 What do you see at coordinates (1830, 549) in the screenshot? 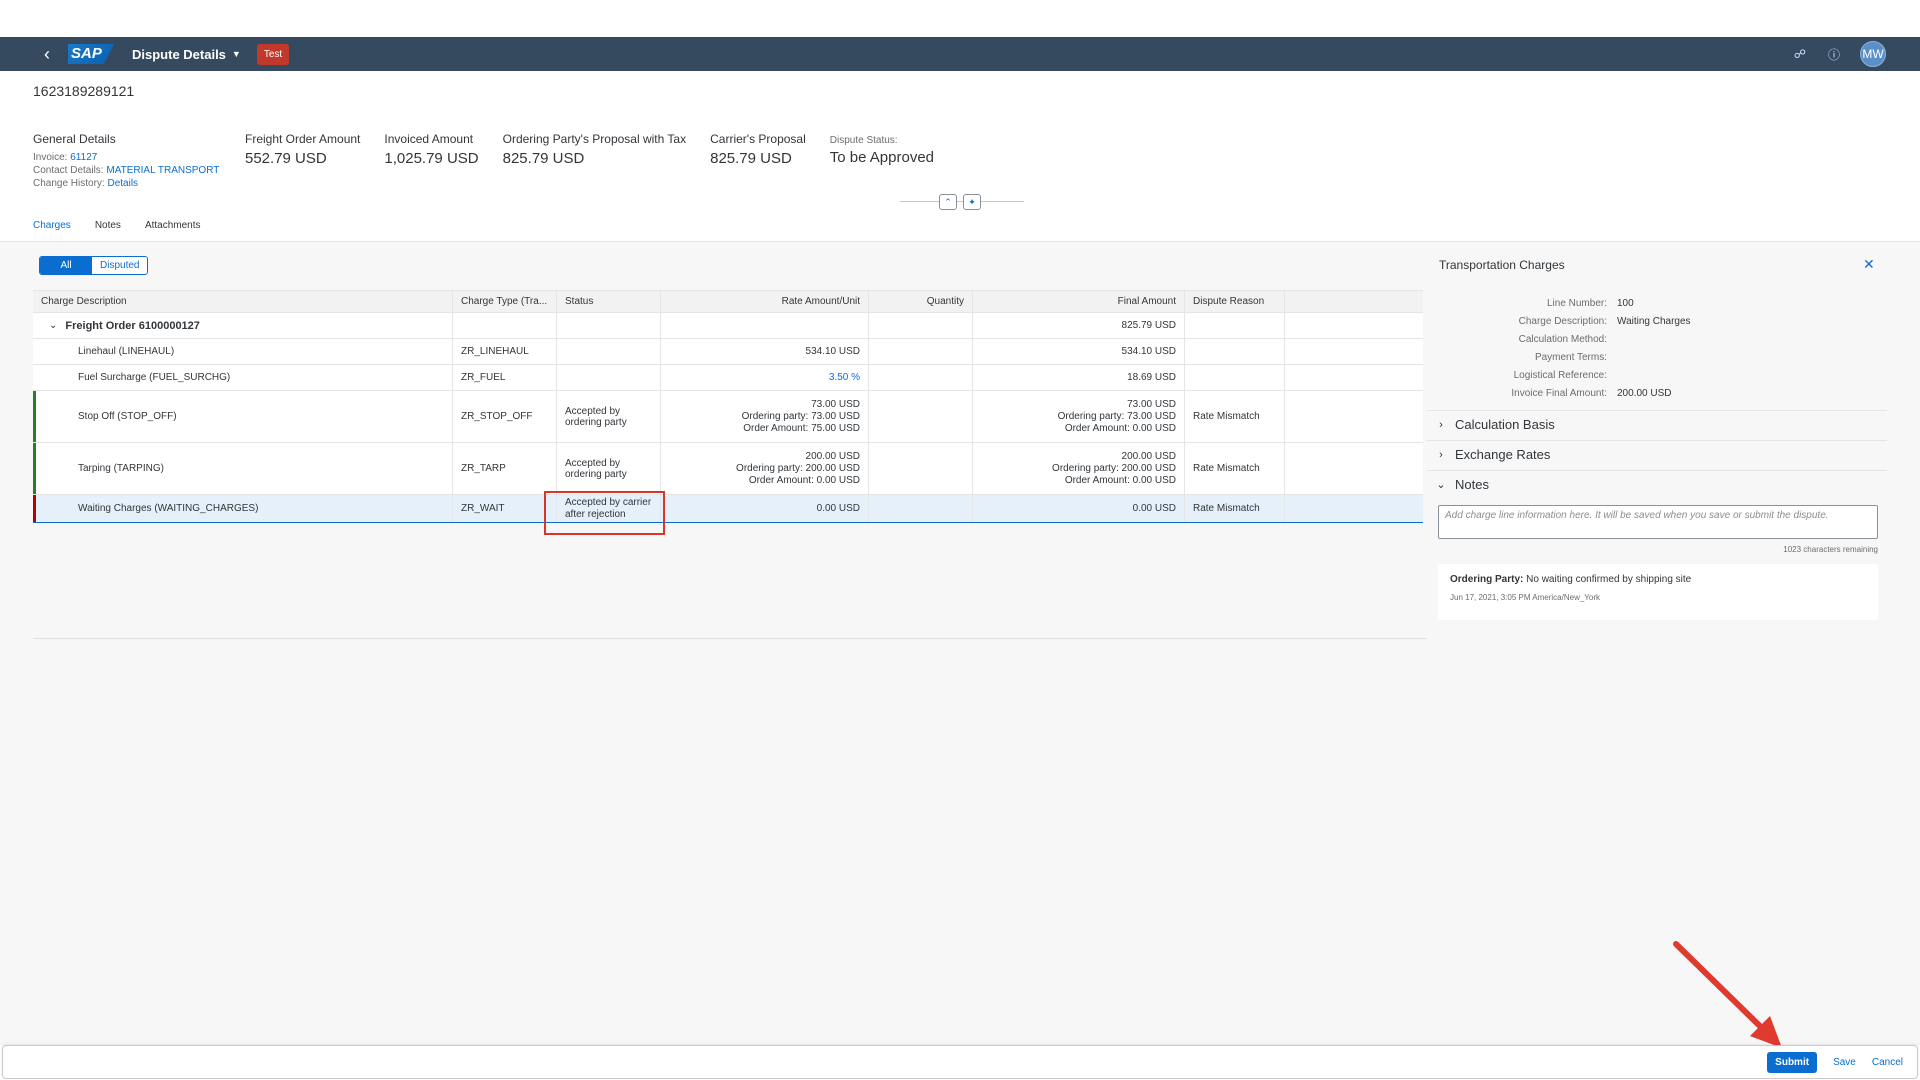
I see `chars-remaining: 1023 characters remaining` at bounding box center [1830, 549].